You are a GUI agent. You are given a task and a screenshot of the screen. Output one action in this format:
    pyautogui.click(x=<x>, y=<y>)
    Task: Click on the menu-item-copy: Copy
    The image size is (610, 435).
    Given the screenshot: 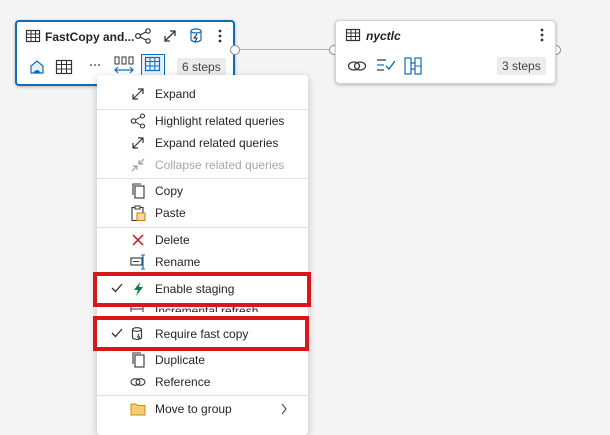 What is the action you would take?
    pyautogui.click(x=202, y=191)
    